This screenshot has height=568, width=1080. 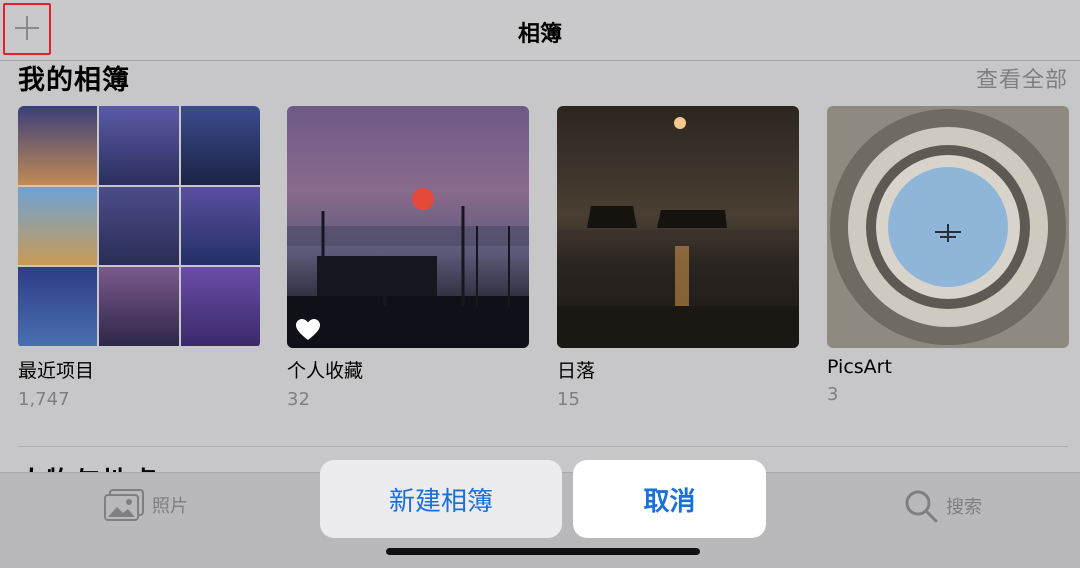 What do you see at coordinates (678, 232) in the screenshot?
I see `sunset-scene` at bounding box center [678, 232].